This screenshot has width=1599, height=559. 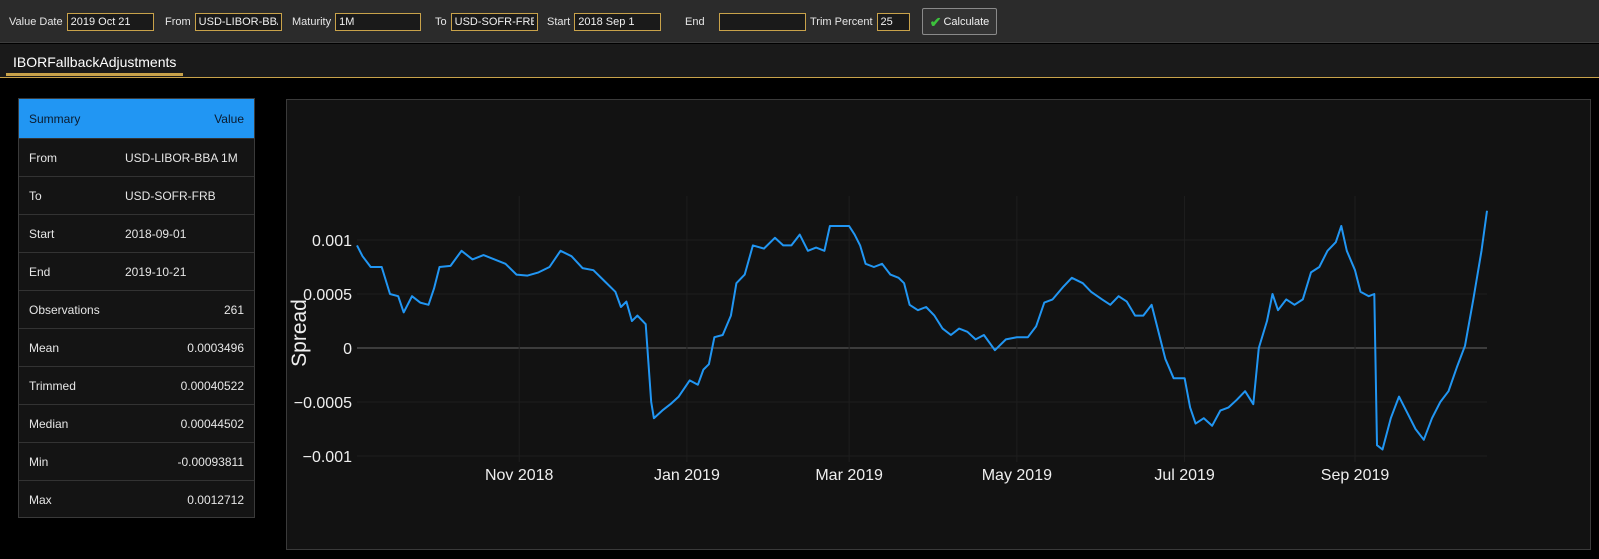 What do you see at coordinates (559, 21) in the screenshot?
I see `start-label: Start` at bounding box center [559, 21].